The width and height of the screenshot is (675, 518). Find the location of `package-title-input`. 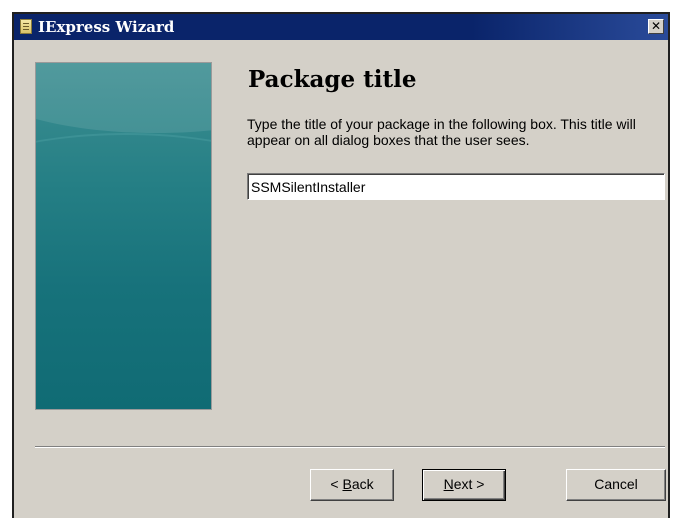

package-title-input is located at coordinates (456, 186).